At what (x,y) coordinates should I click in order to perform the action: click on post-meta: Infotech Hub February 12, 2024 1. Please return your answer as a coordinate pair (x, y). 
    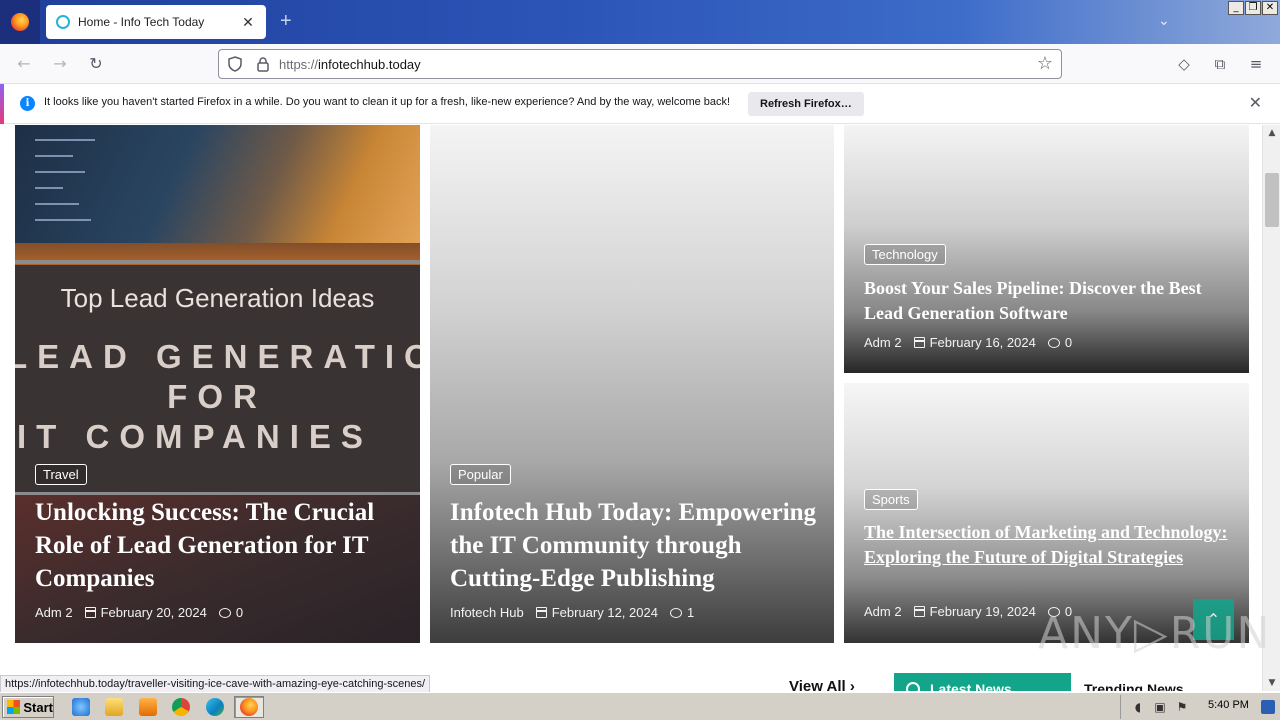
    Looking at the image, I should click on (572, 612).